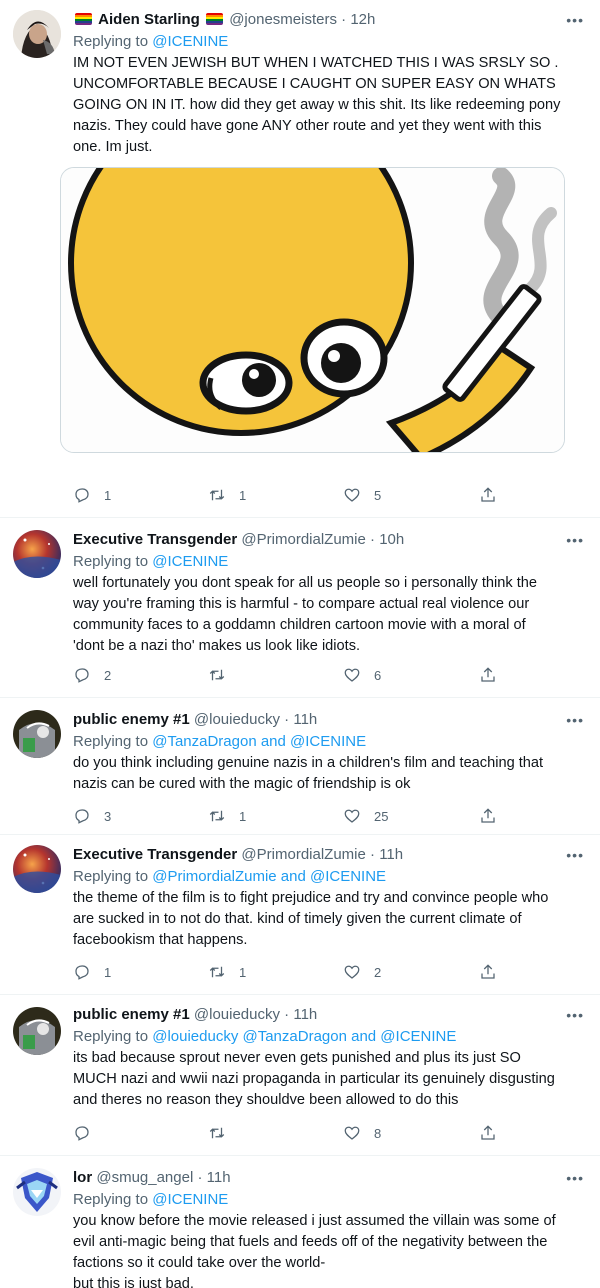  Describe the element at coordinates (243, 816) in the screenshot. I see `retweet-count: 1` at that location.